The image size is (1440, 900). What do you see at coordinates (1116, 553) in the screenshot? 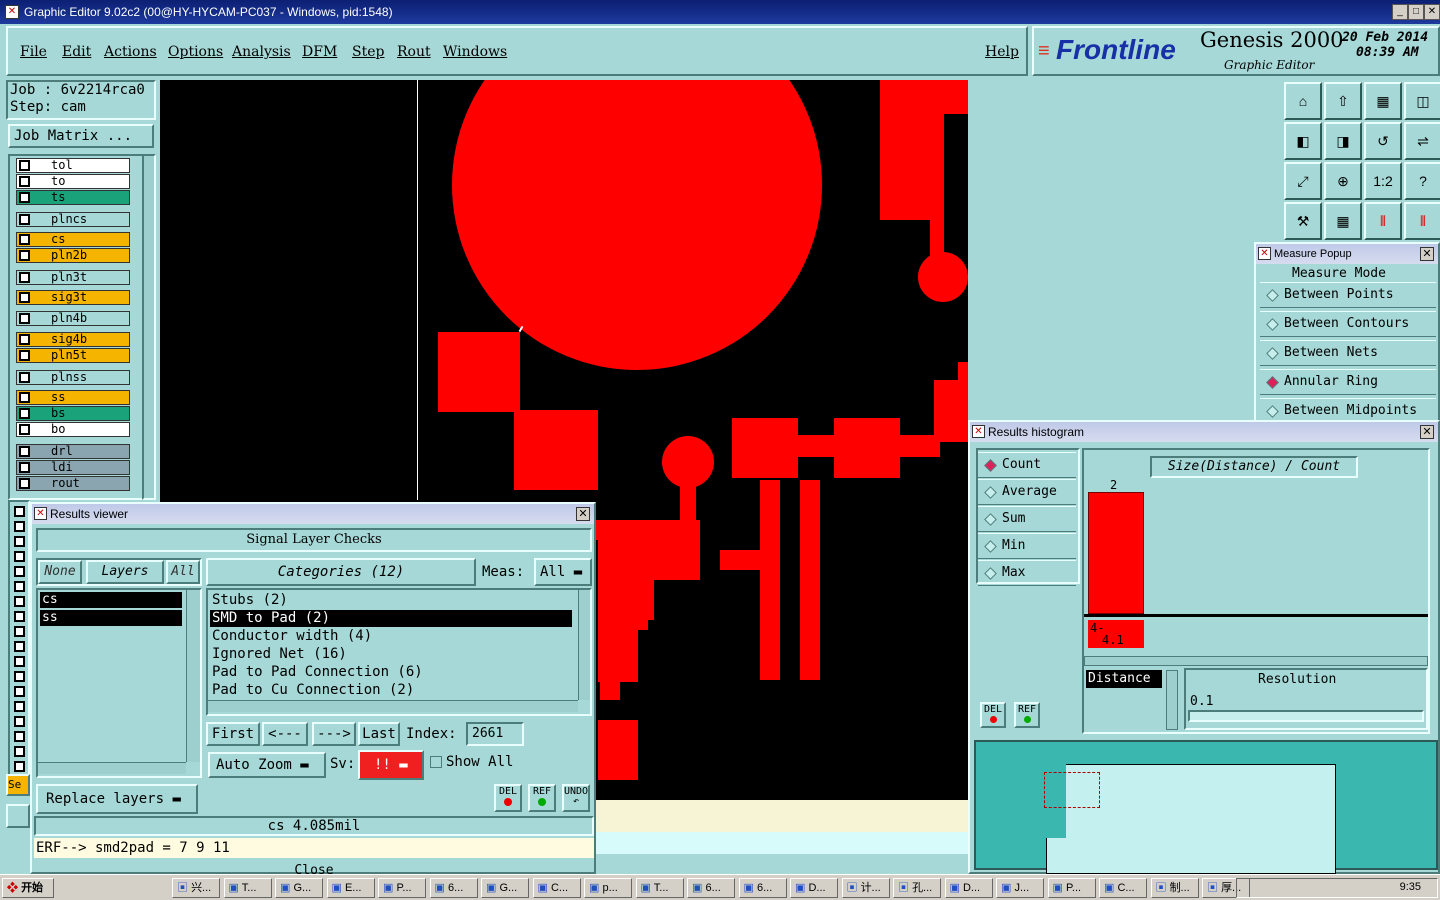
I see `histogram-bar` at bounding box center [1116, 553].